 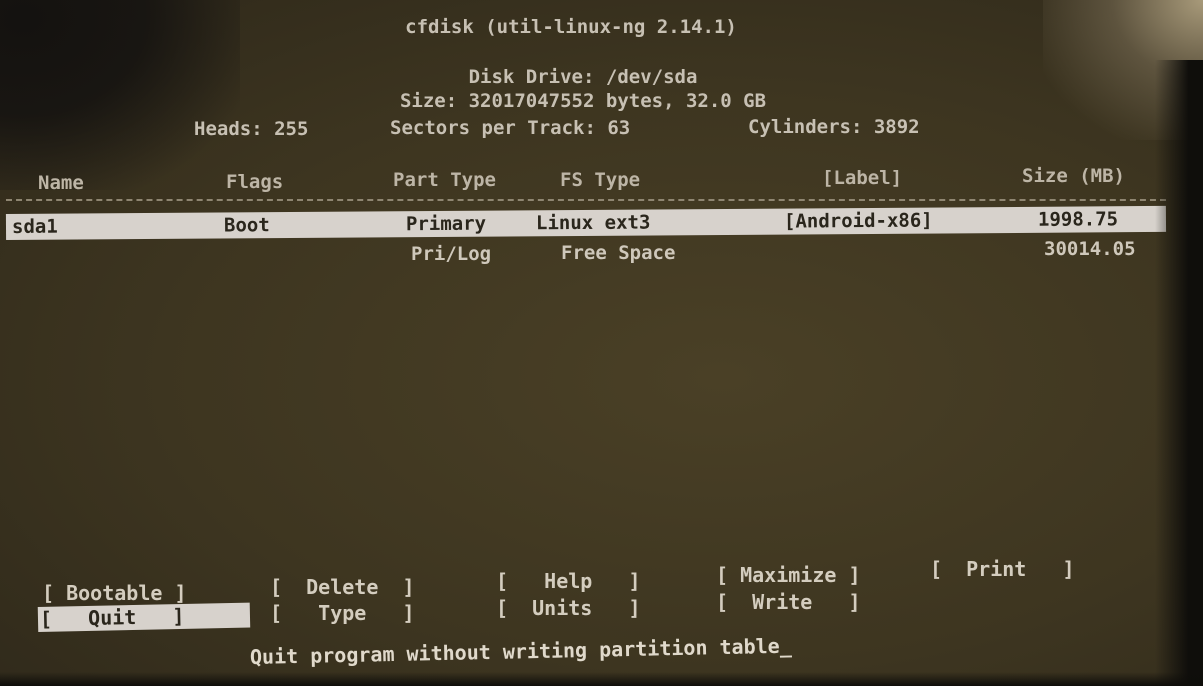 What do you see at coordinates (120, 95) in the screenshot?
I see `photo-shadow` at bounding box center [120, 95].